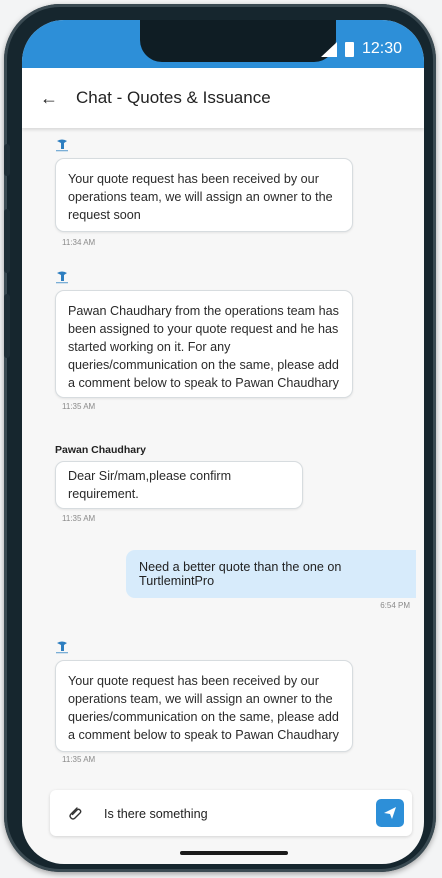  Describe the element at coordinates (79, 242) in the screenshot. I see `message-time: 11:34 AM` at that location.